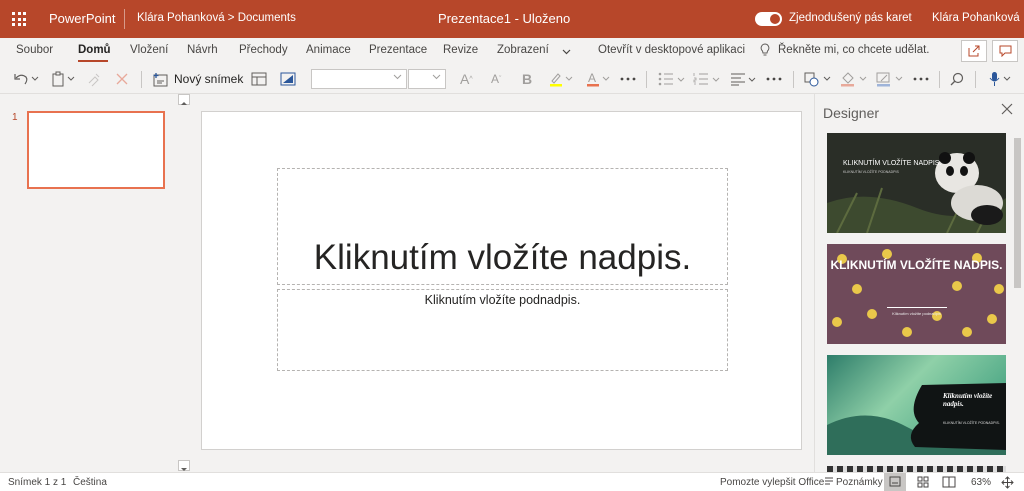 The width and height of the screenshot is (1024, 491). What do you see at coordinates (460, 50) in the screenshot?
I see `tab-revize: Revize` at bounding box center [460, 50].